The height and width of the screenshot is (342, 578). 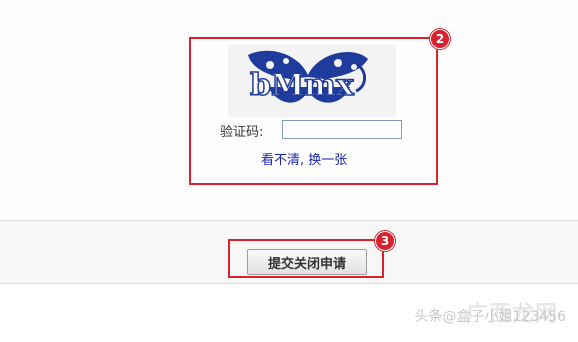 I want to click on captcha-graphic: bMmx, so click(x=312, y=81).